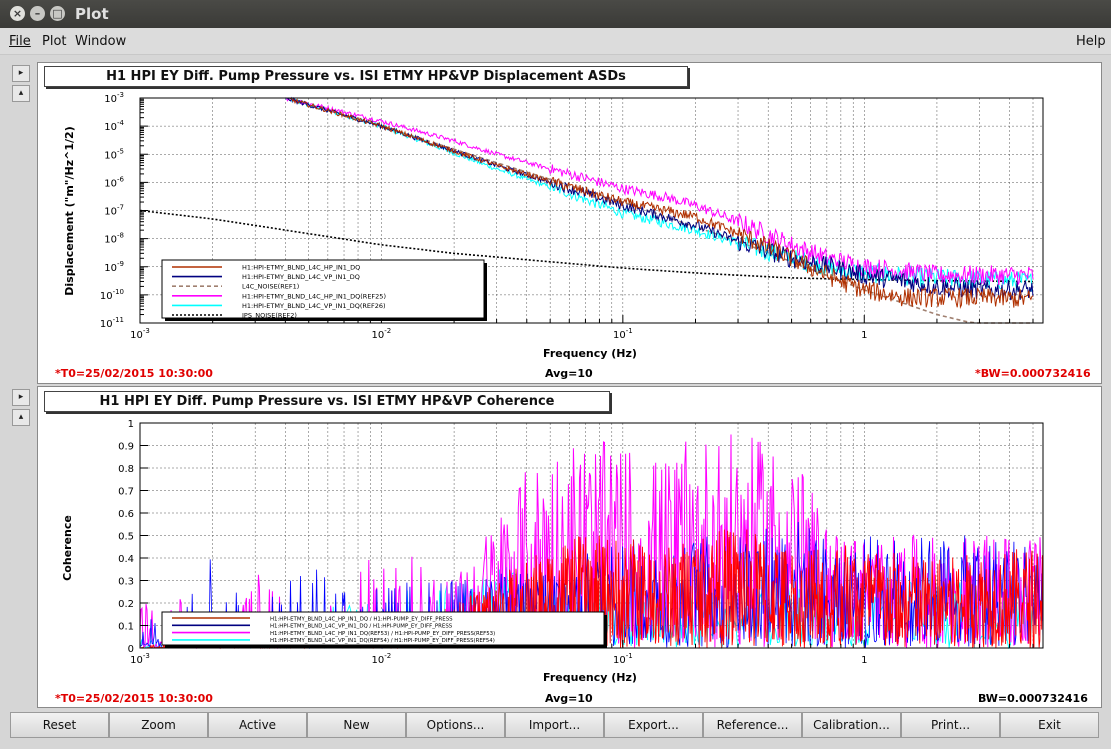  Describe the element at coordinates (314, 306) in the screenshot. I see `legend-label: H1:HPI-ETMY_BLND_L4C_VP_IN1_DQ(REF26)` at that location.